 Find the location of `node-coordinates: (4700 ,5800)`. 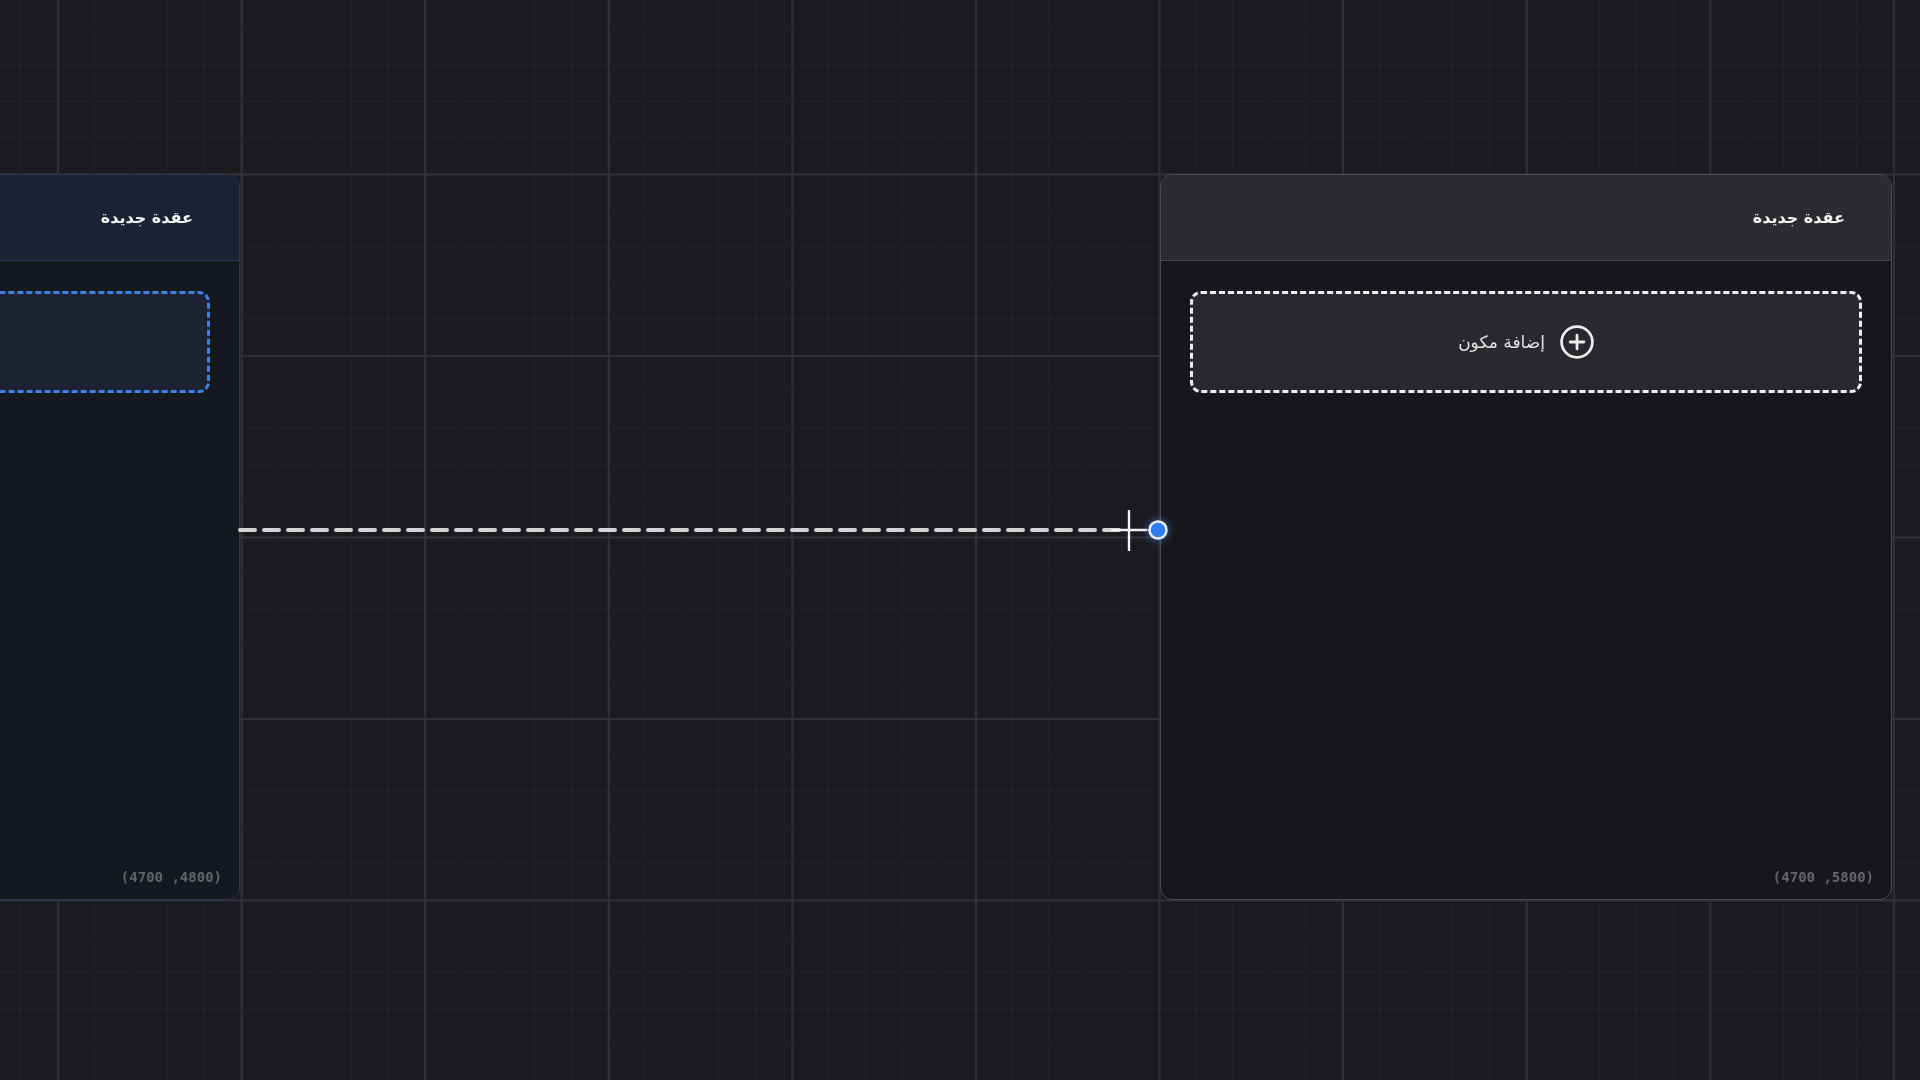

node-coordinates: (4700 ,5800) is located at coordinates (1823, 877).